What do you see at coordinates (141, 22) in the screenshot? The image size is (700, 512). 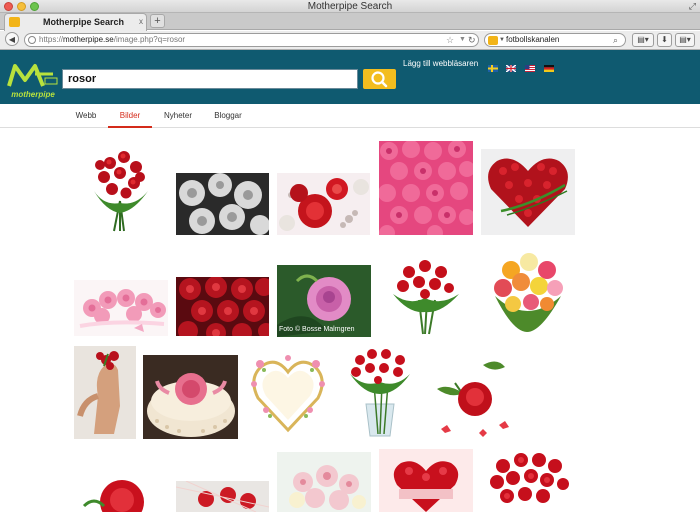 I see `tab-close-icon: x` at bounding box center [141, 22].